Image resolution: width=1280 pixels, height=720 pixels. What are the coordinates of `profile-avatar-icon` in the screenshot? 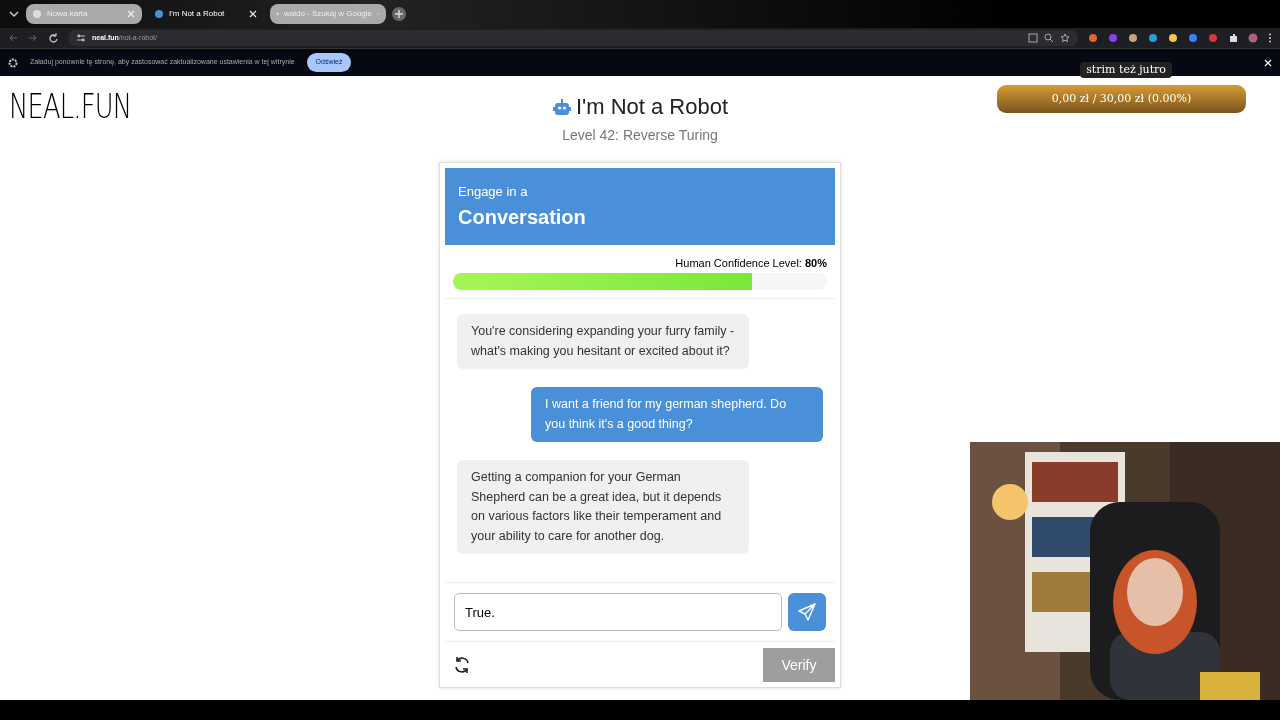 It's located at (1253, 38).